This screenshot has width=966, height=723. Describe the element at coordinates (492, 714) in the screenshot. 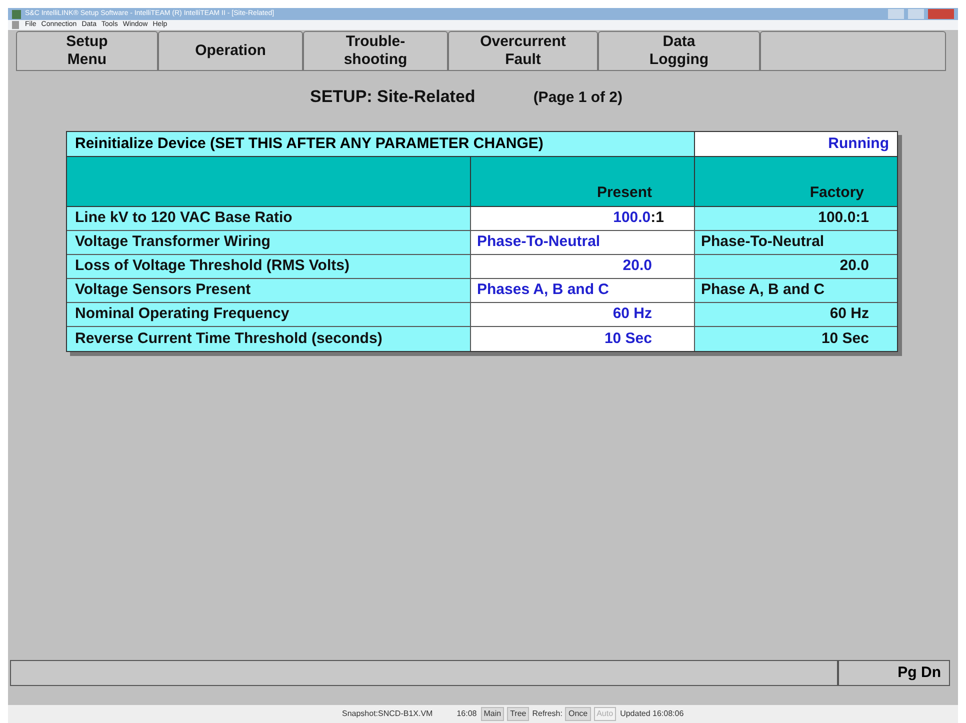

I see `status-button: Main` at that location.